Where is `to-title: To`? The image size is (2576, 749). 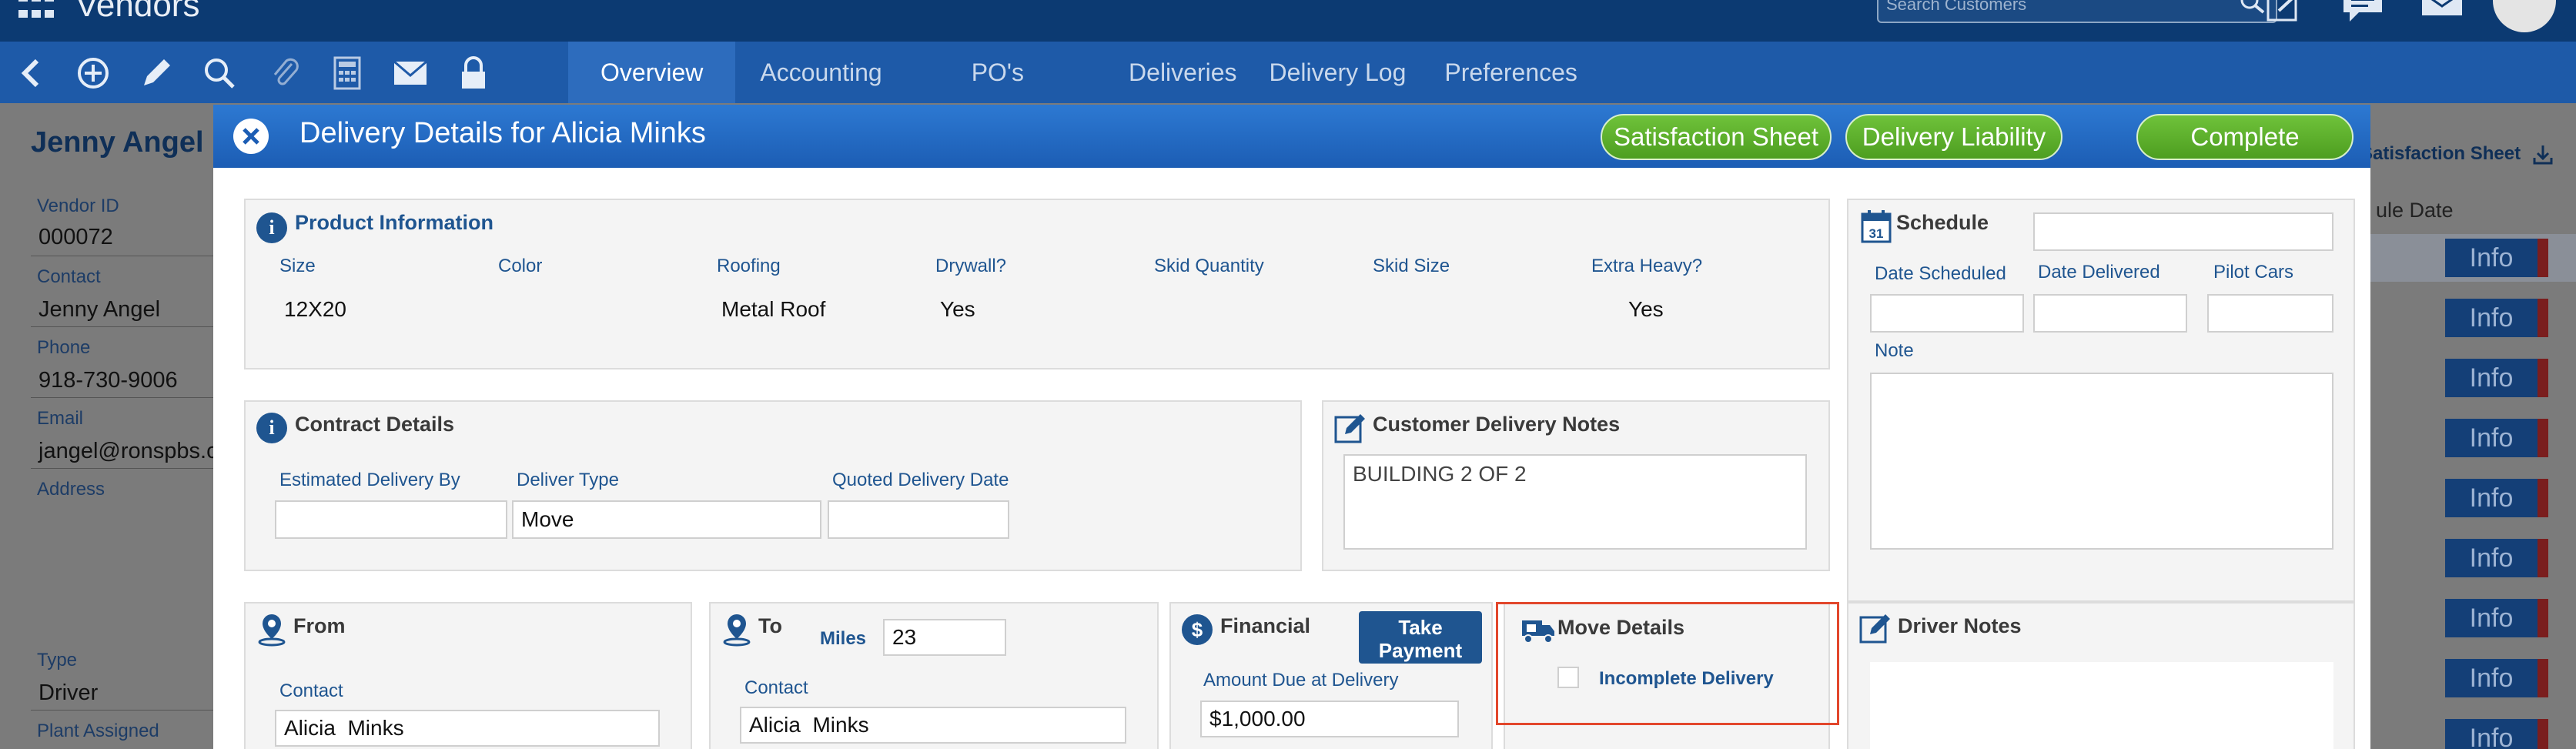 to-title: To is located at coordinates (770, 625).